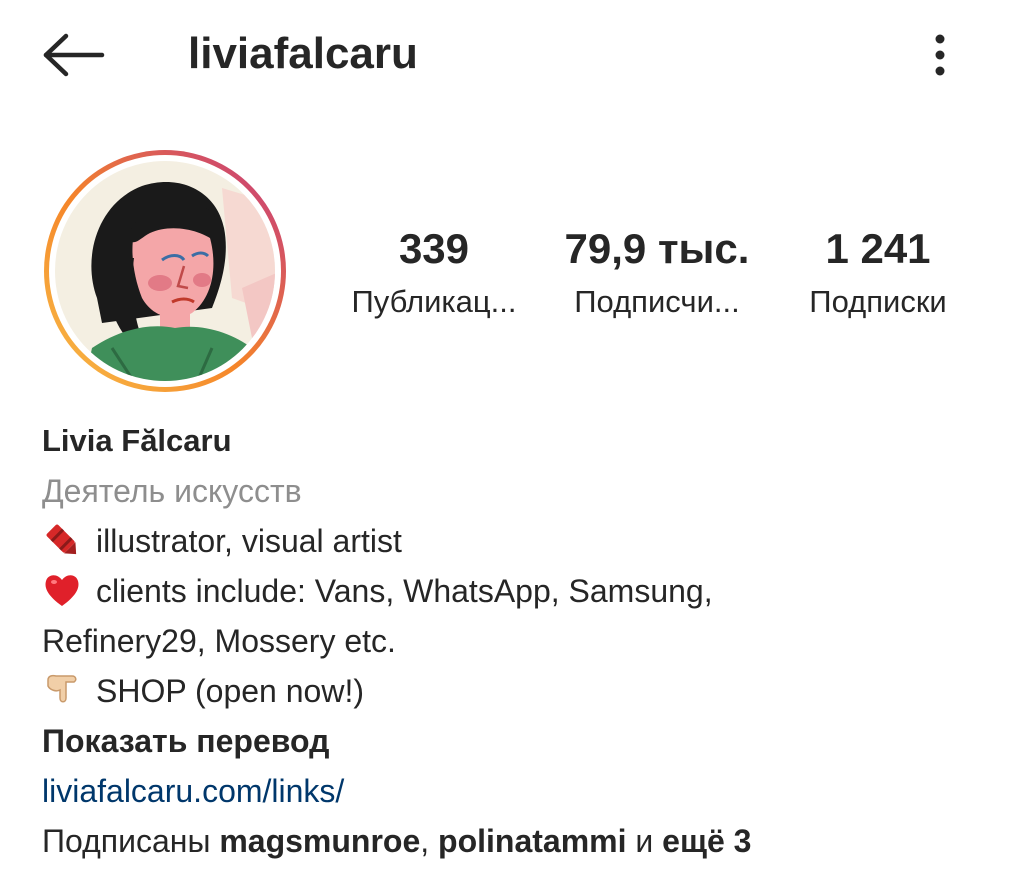 The height and width of the screenshot is (880, 1024). I want to click on followed-user-2: polinatammi, so click(532, 841).